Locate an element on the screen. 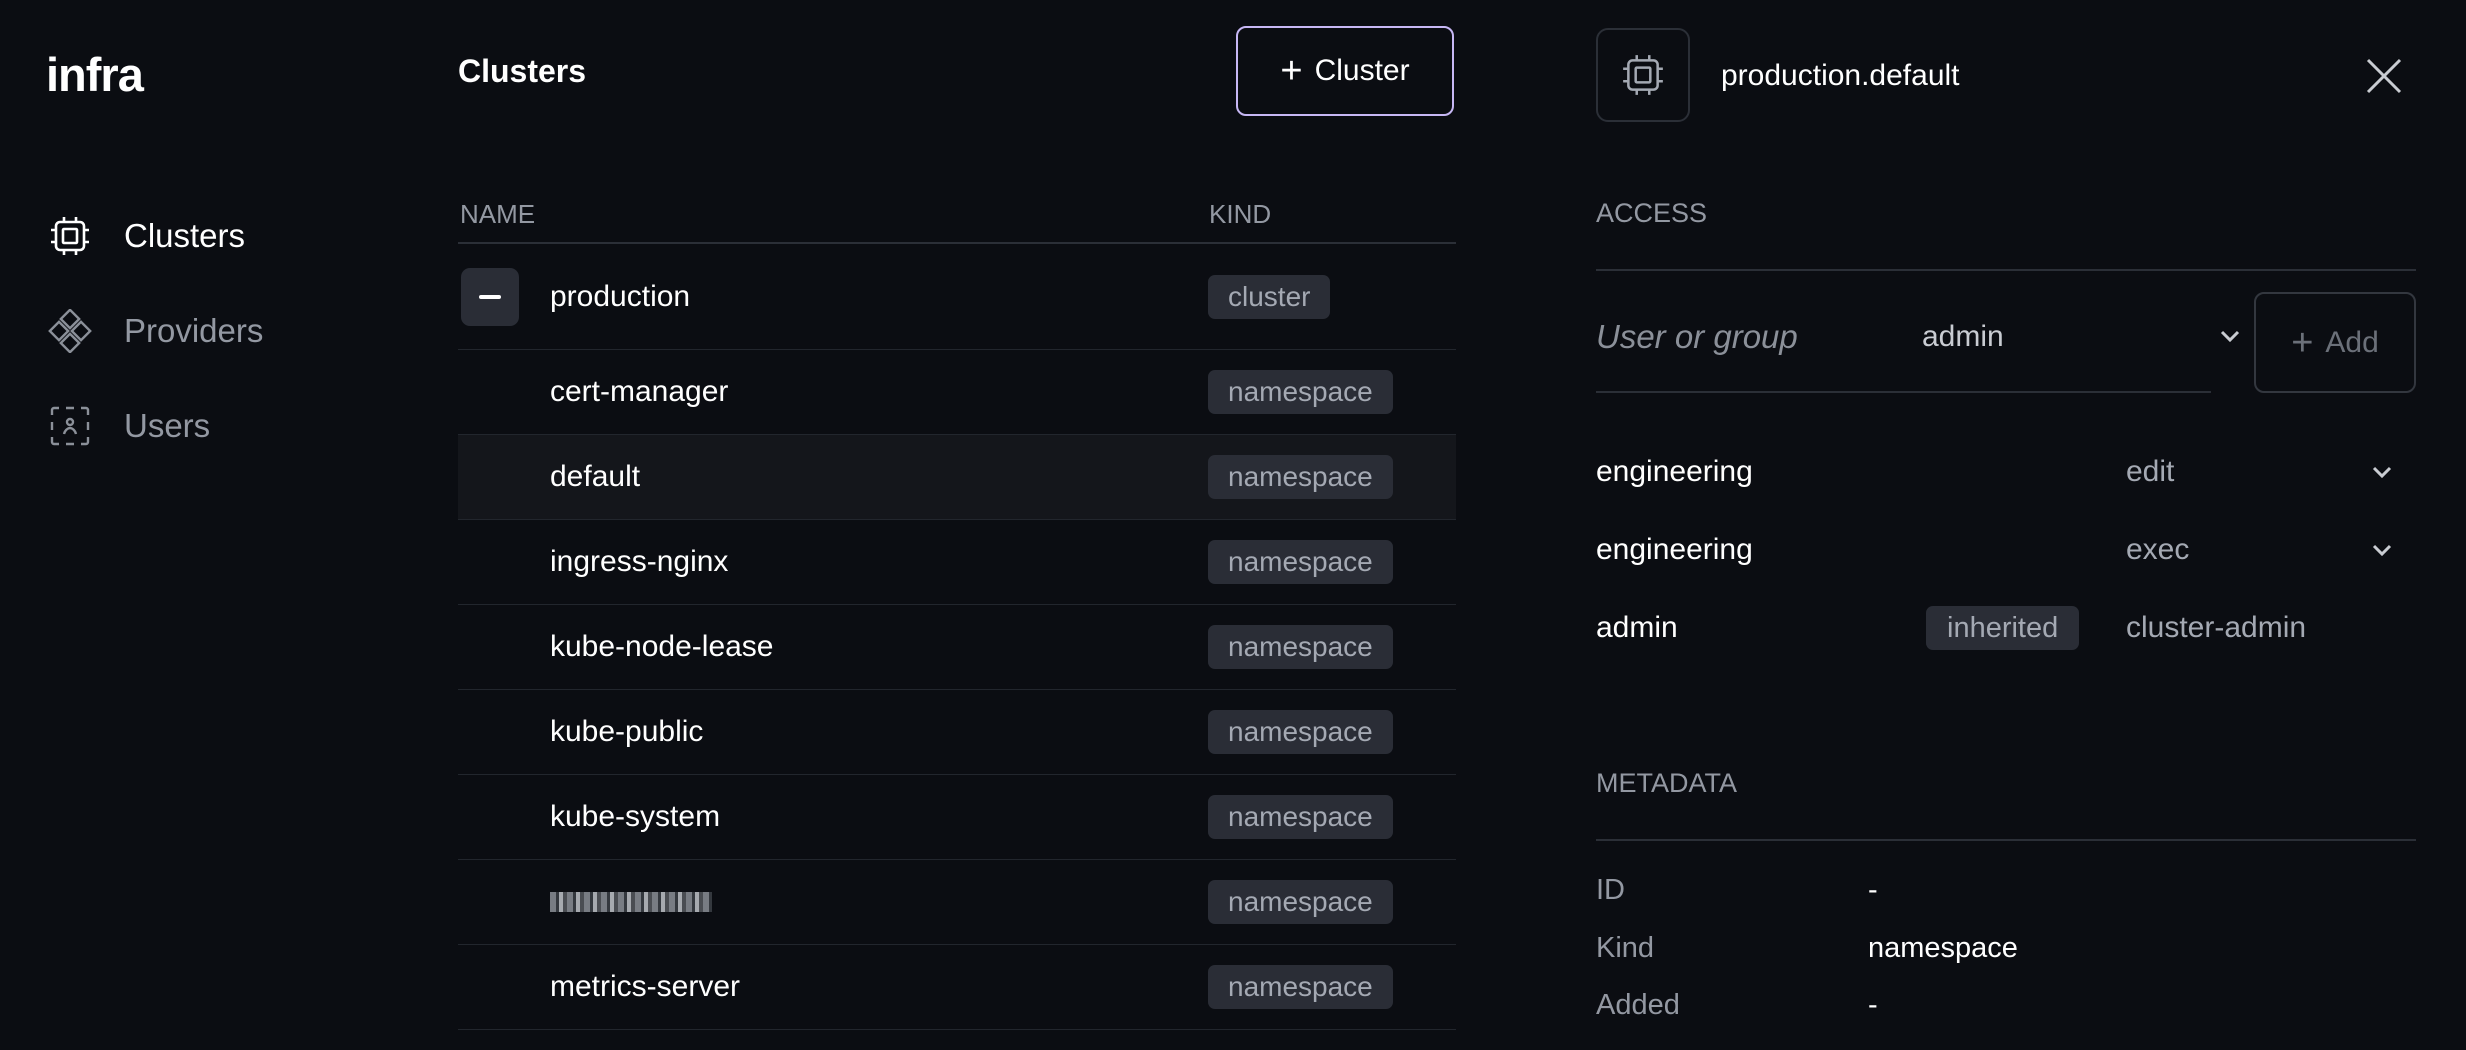 Image resolution: width=2466 pixels, height=1050 pixels. table-row: ingress-nginx namespace is located at coordinates (957, 562).